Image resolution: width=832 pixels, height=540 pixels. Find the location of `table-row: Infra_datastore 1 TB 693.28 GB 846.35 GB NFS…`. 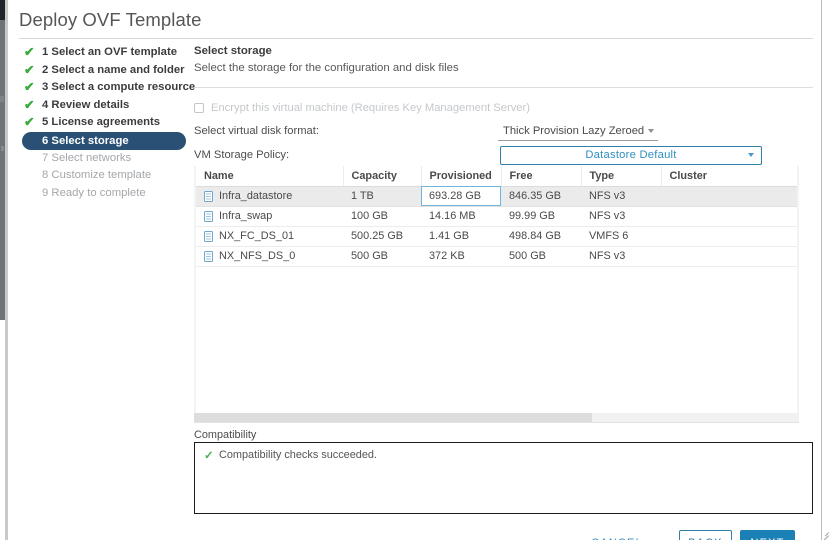

table-row: Infra_datastore 1 TB 693.28 GB 846.35 GB NFS… is located at coordinates (496, 196).